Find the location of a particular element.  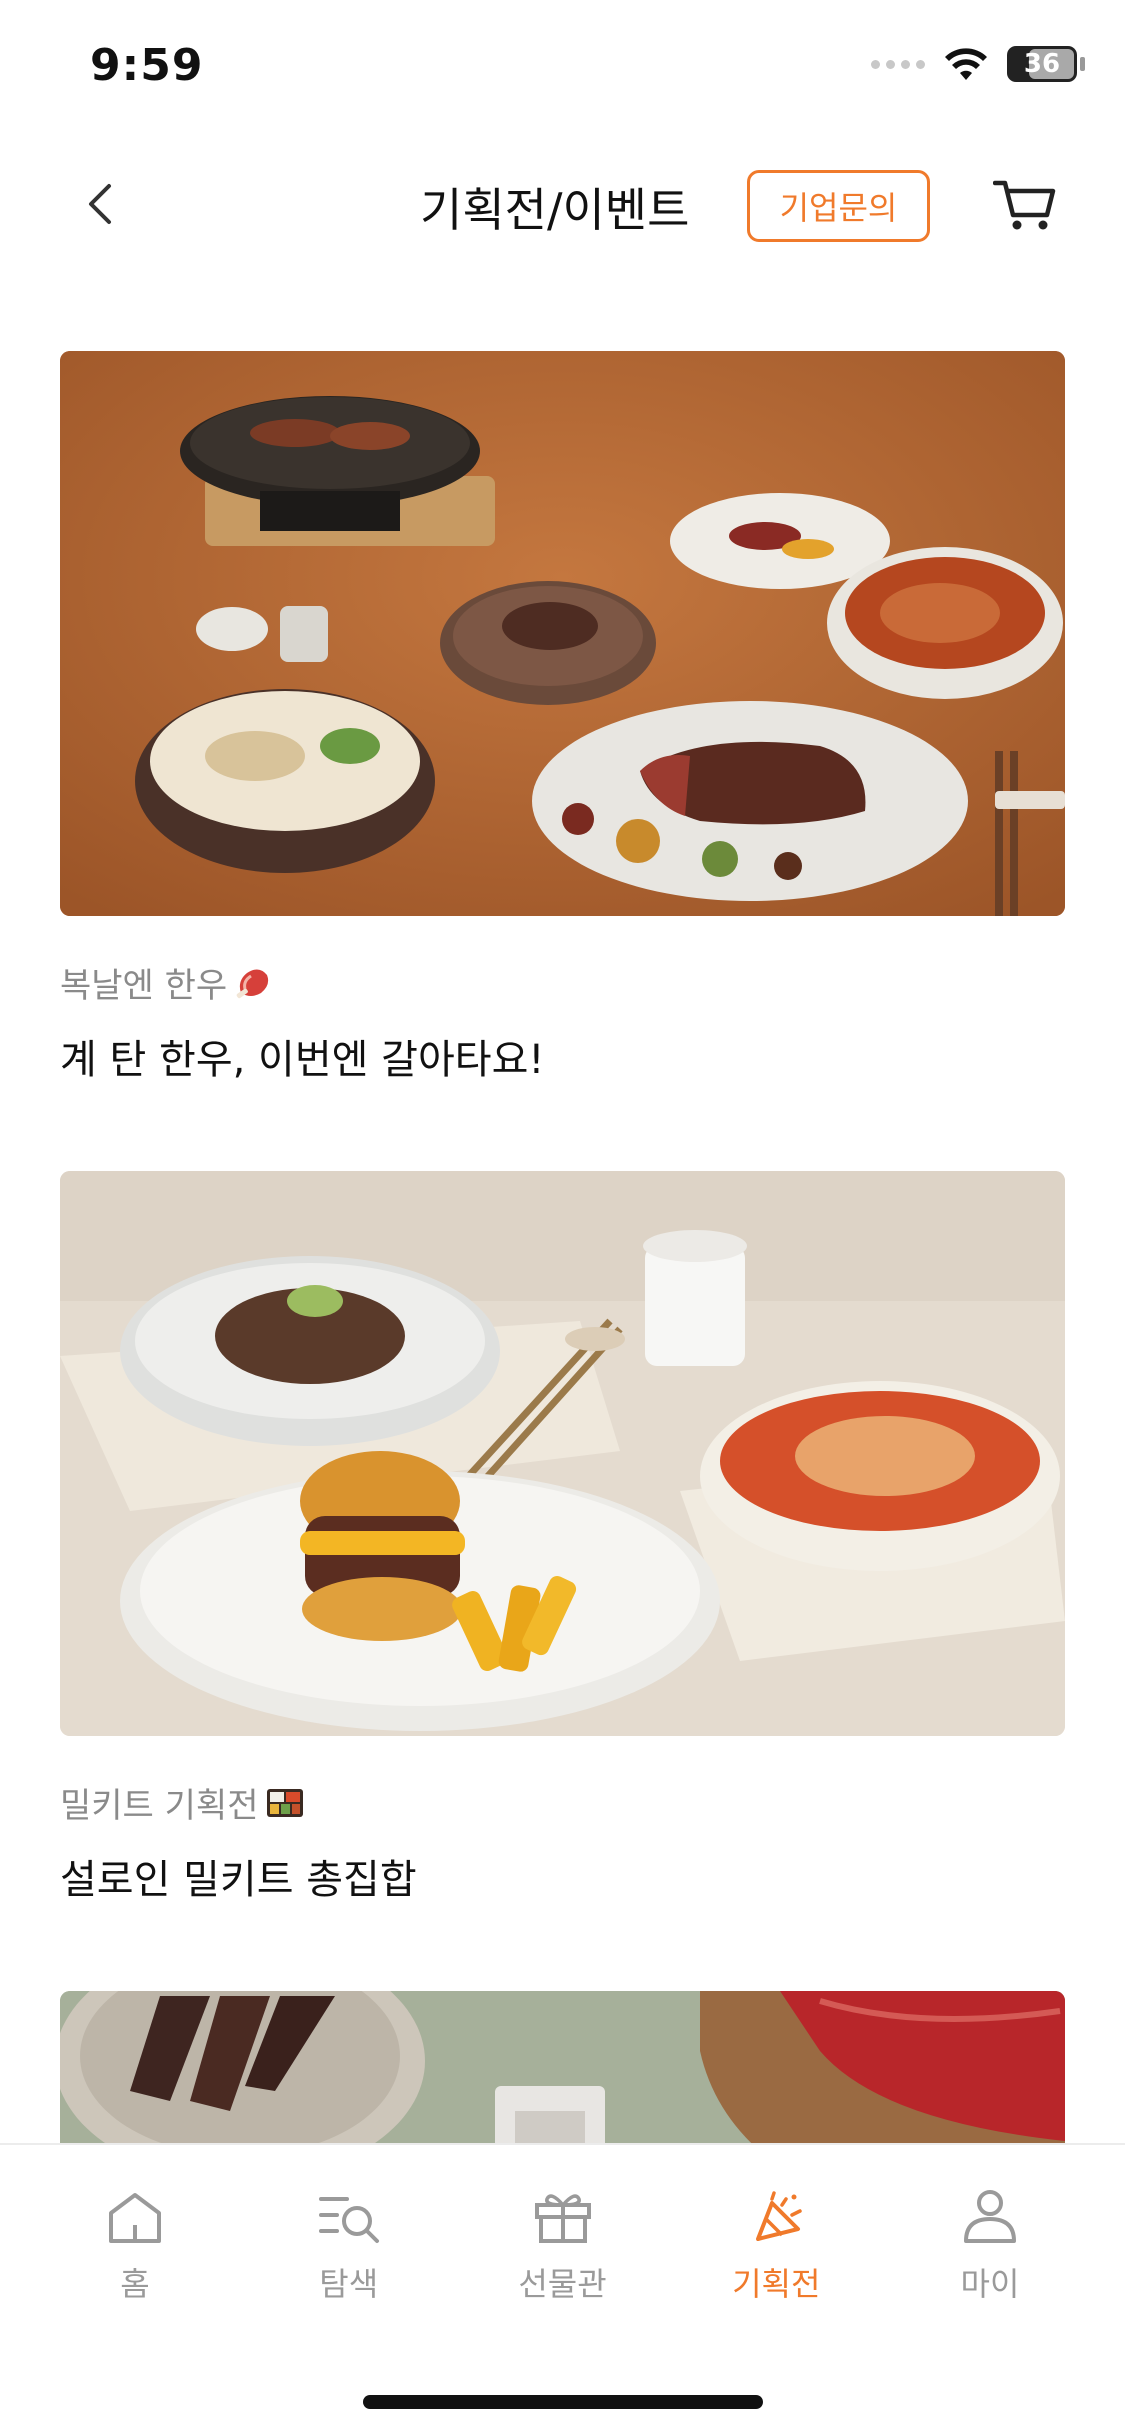

back-button is located at coordinates (100, 204).